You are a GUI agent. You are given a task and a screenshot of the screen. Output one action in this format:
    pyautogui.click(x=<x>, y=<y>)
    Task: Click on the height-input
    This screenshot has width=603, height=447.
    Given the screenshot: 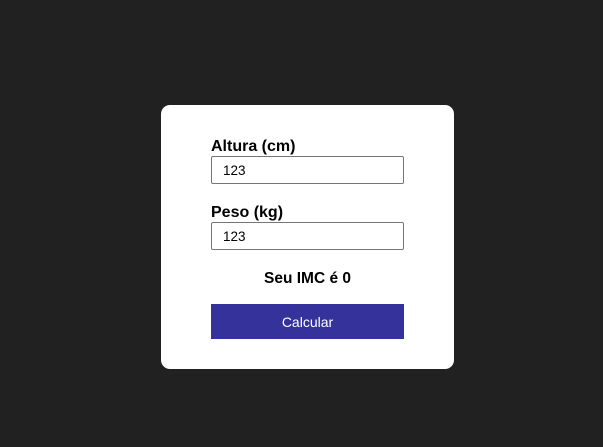 What is the action you would take?
    pyautogui.click(x=307, y=170)
    